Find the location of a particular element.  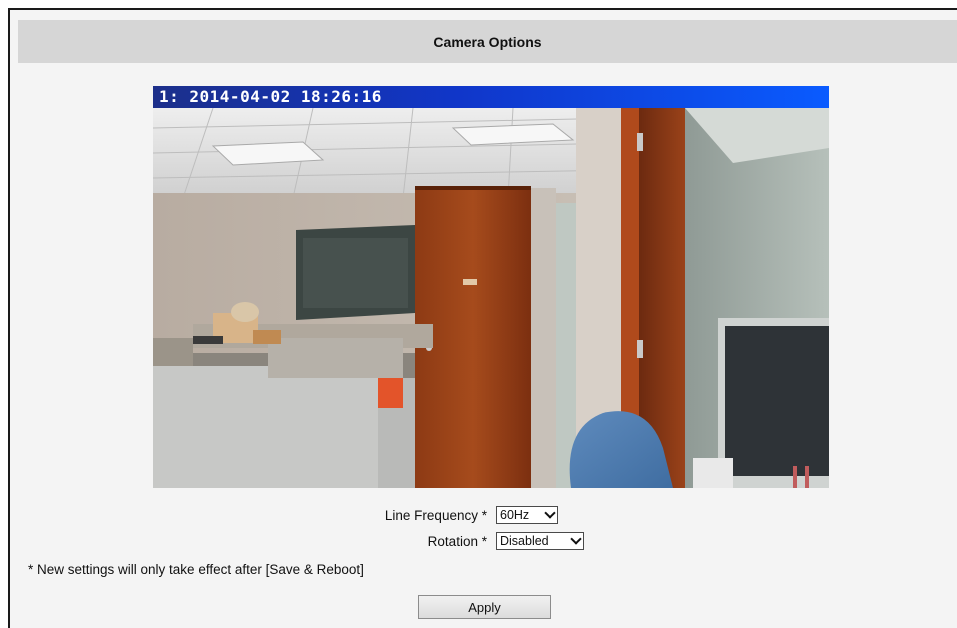

rotation-select: Disabled is located at coordinates (540, 541).